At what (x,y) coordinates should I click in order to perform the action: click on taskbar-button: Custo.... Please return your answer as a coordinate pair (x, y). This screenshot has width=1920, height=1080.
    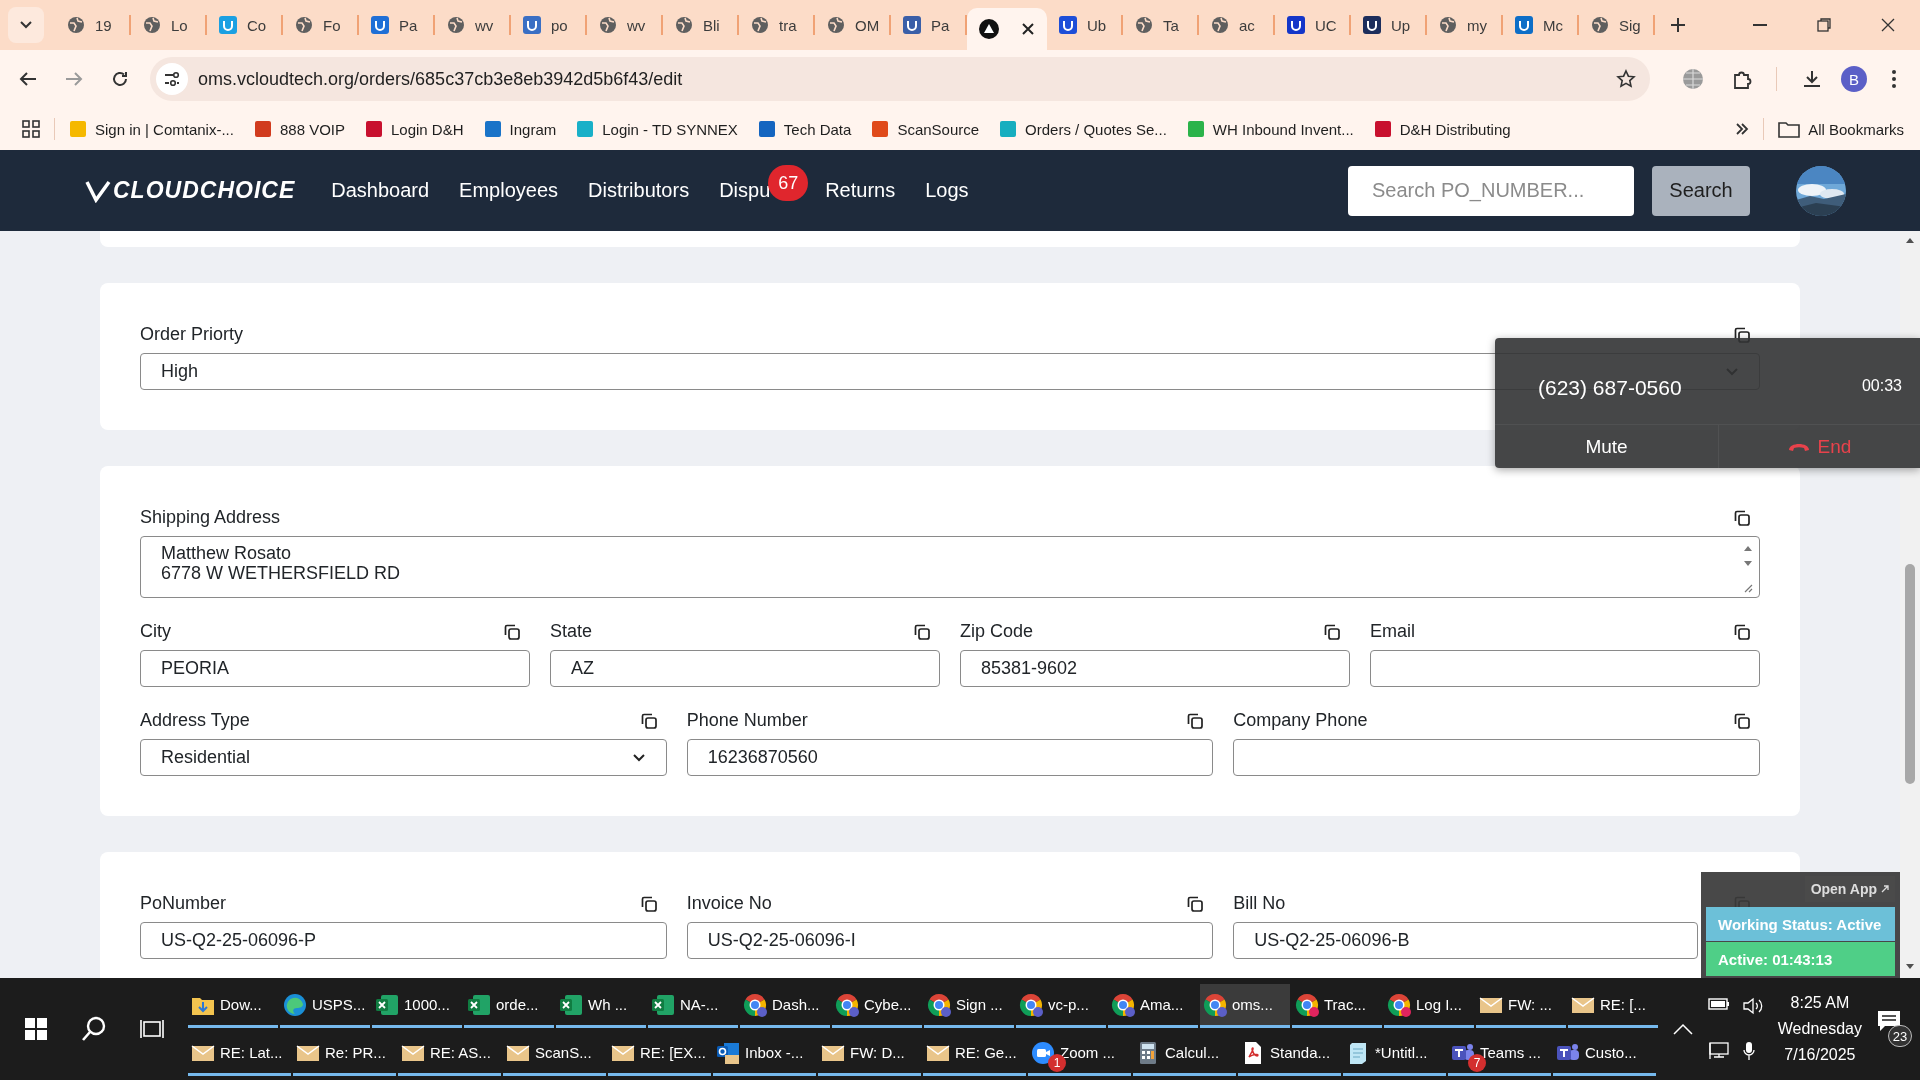
    Looking at the image, I should click on (1604, 1054).